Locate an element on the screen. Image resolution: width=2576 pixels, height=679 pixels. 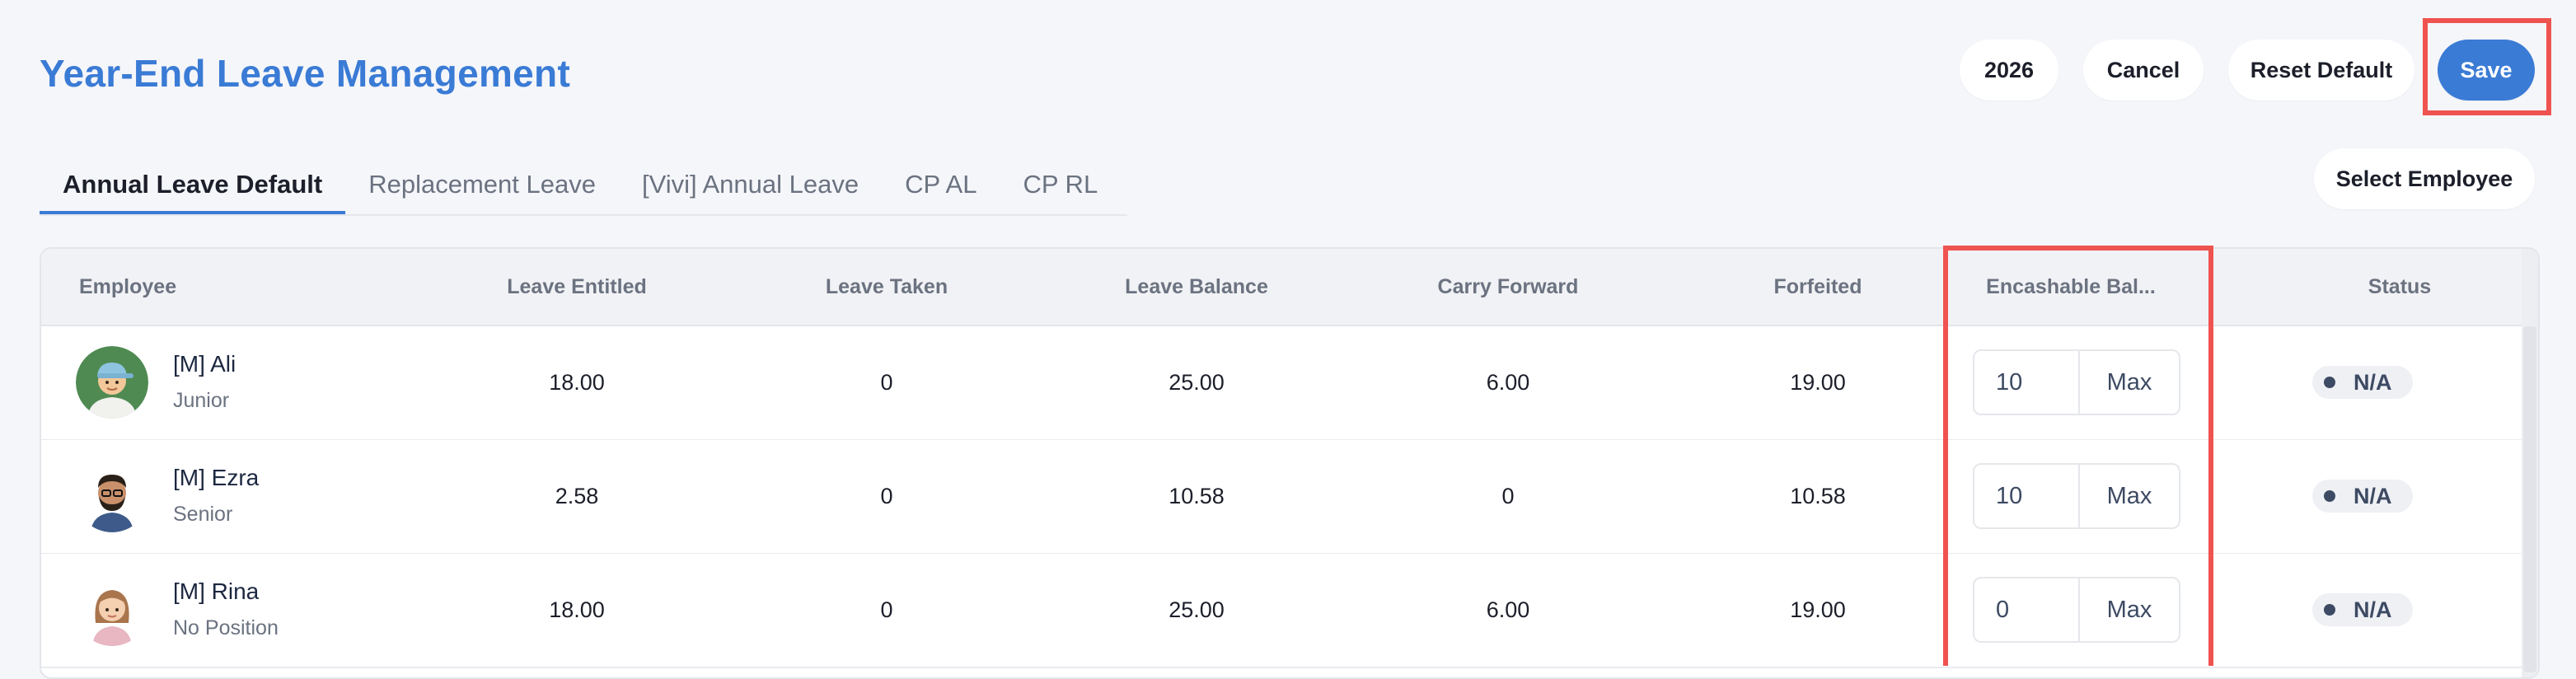
tabs-divider is located at coordinates (583, 215).